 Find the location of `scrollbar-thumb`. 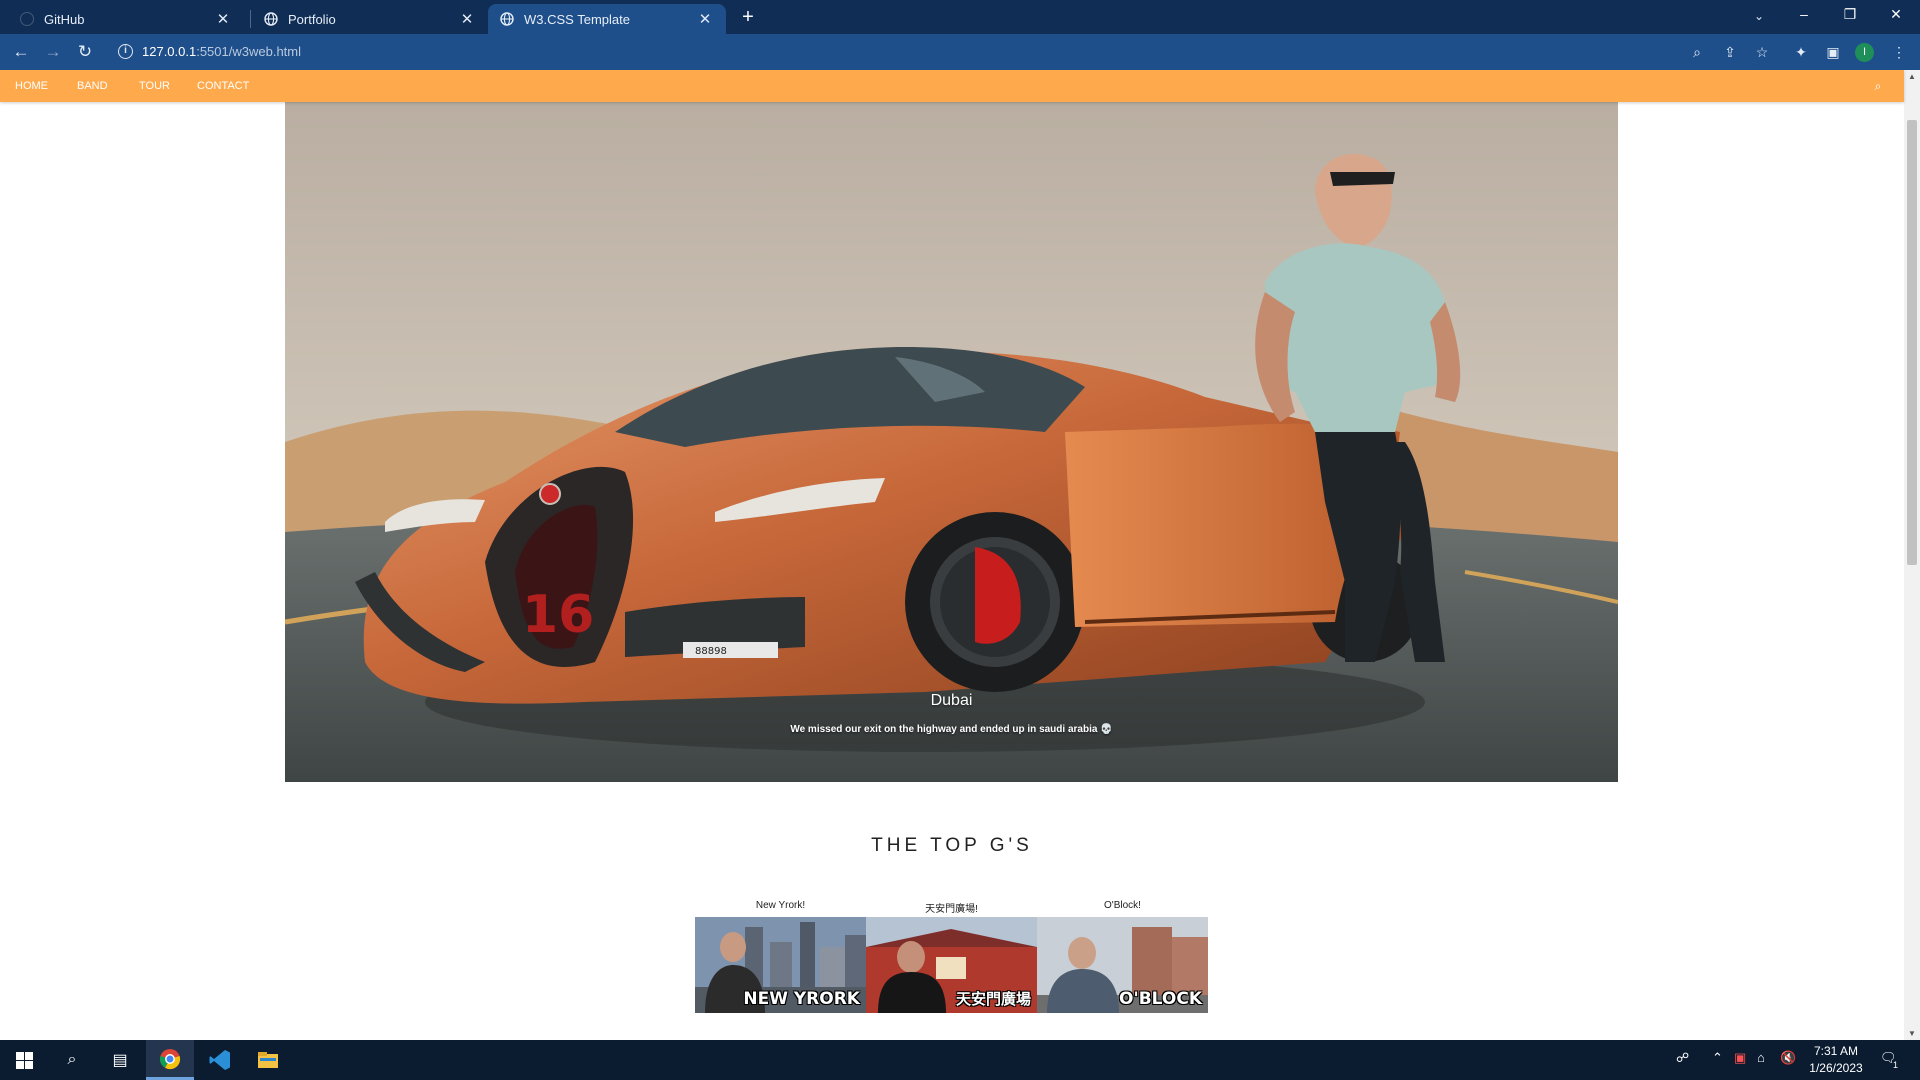

scrollbar-thumb is located at coordinates (1912, 342).